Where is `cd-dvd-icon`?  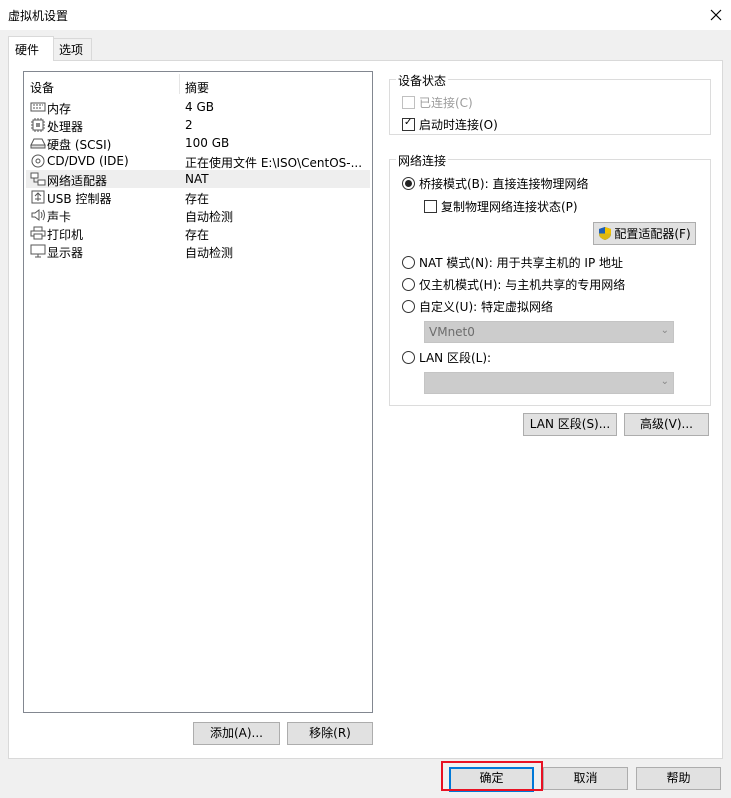 cd-dvd-icon is located at coordinates (38, 161).